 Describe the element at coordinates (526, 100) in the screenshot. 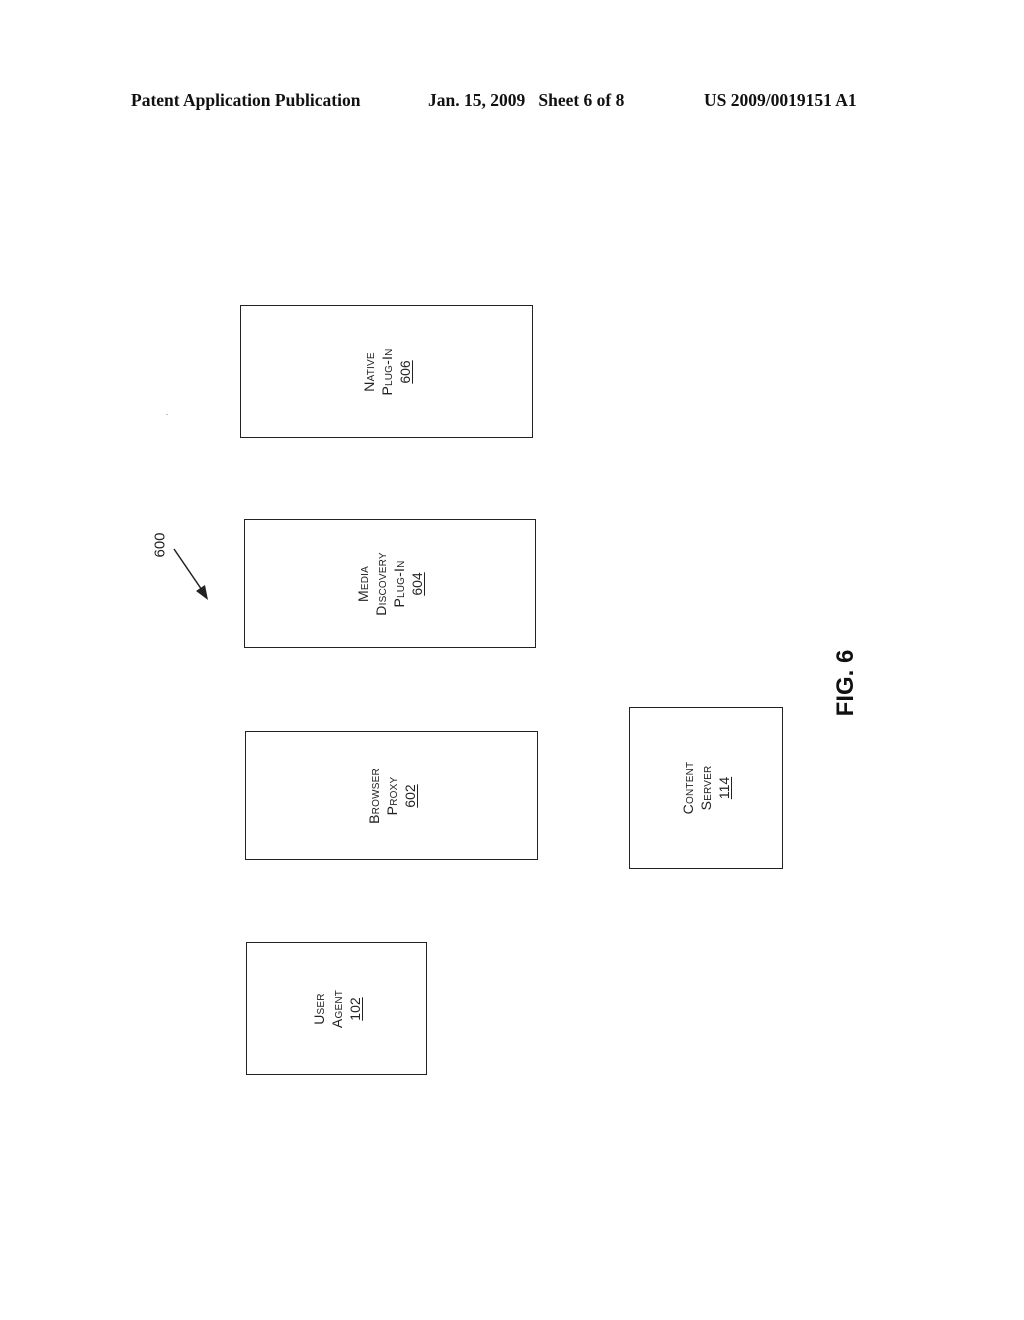

I see `date-sheet: Jan. 15, 2009 Sheet 6 of 8` at that location.